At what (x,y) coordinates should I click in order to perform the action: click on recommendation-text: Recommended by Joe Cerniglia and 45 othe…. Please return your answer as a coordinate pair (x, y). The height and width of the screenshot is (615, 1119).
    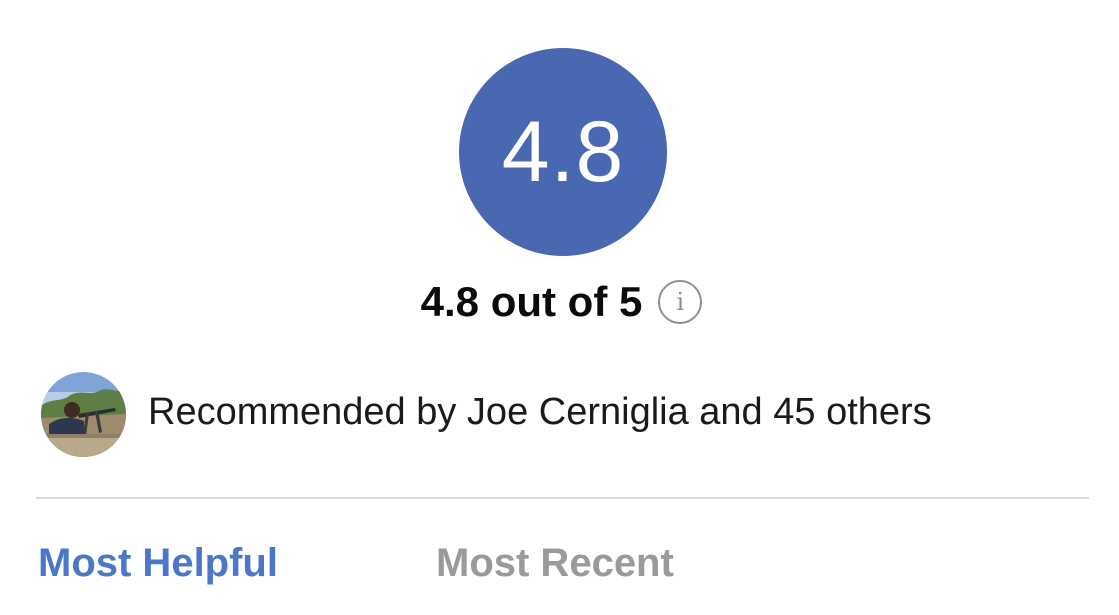
    Looking at the image, I should click on (540, 412).